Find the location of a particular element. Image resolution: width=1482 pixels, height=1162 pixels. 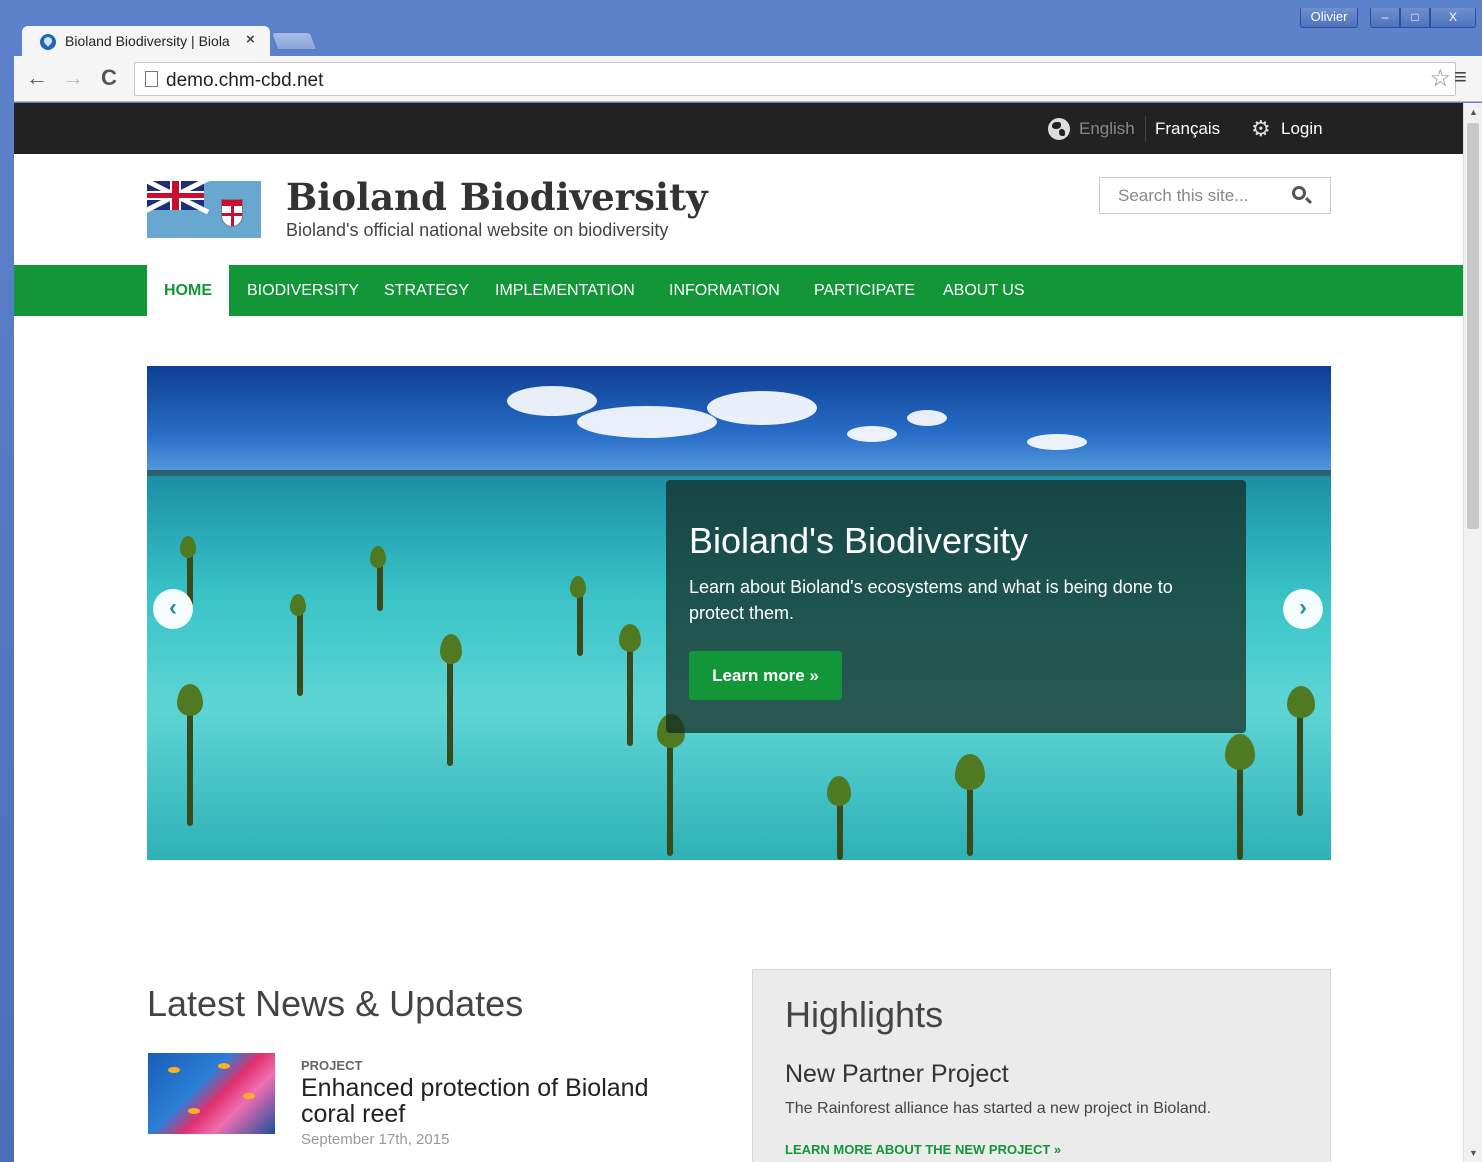

nav-implementation: IMPLEMENTATION is located at coordinates (565, 290).